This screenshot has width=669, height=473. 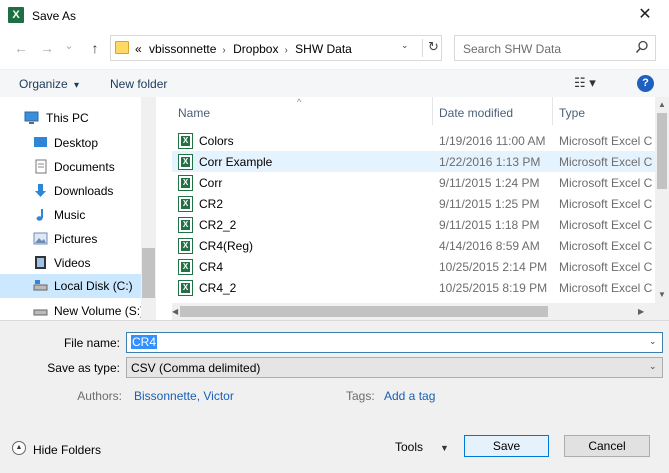 I want to click on file-name: Colors, so click(x=216, y=141).